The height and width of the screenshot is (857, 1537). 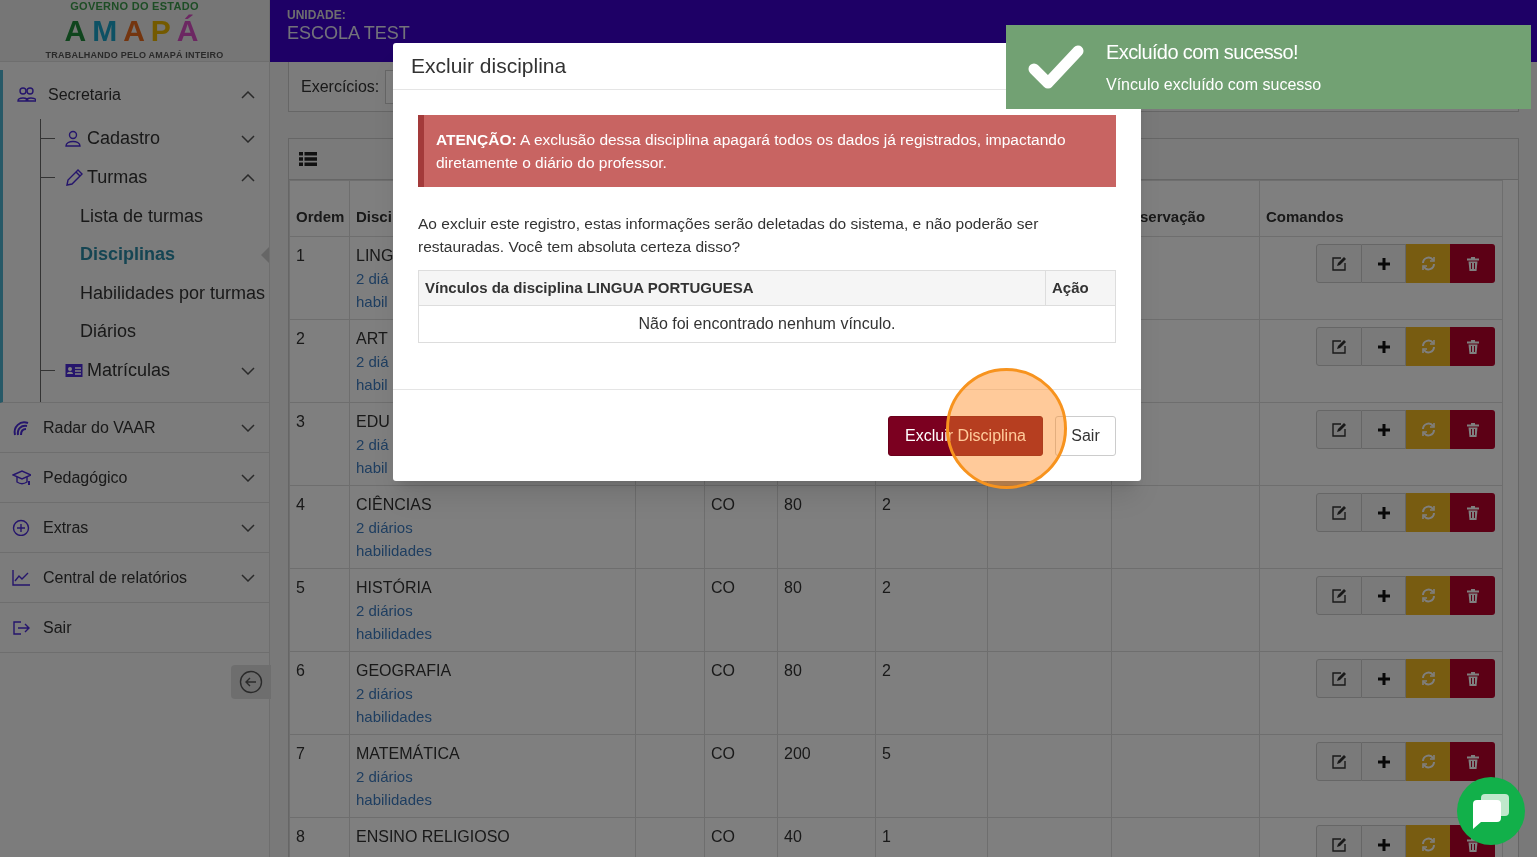 I want to click on sidebar-link: Disciplinas, so click(x=155, y=254).